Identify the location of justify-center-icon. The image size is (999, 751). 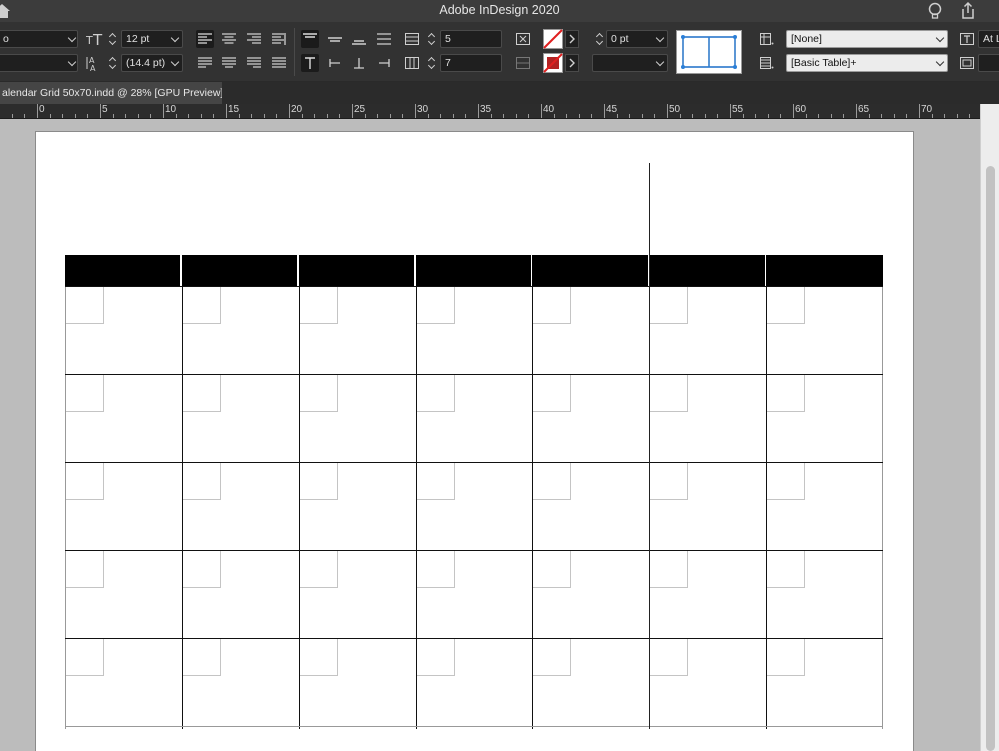
(229, 63).